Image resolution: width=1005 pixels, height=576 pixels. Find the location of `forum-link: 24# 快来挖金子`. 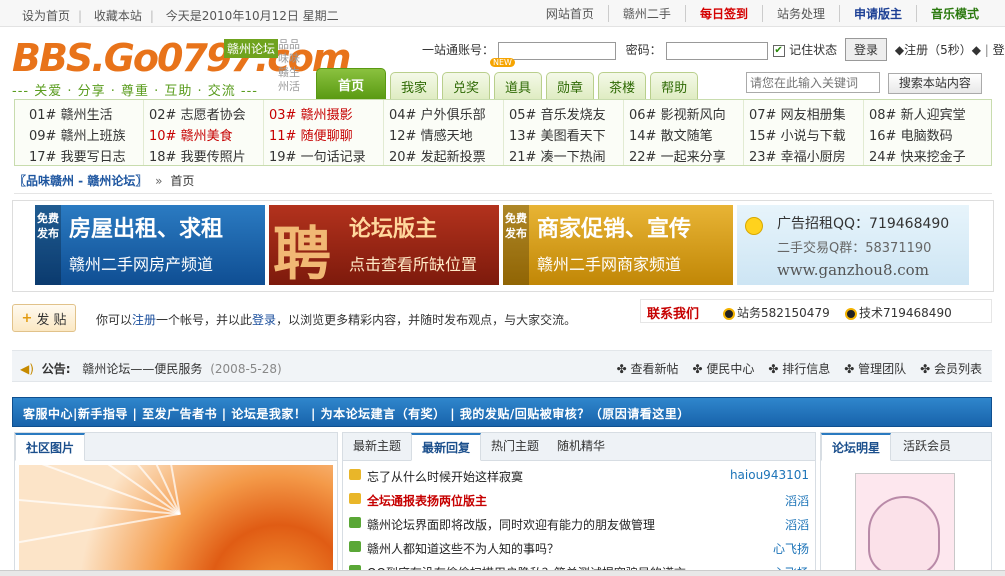

forum-link: 24# 快来挖金子 is located at coordinates (917, 155).